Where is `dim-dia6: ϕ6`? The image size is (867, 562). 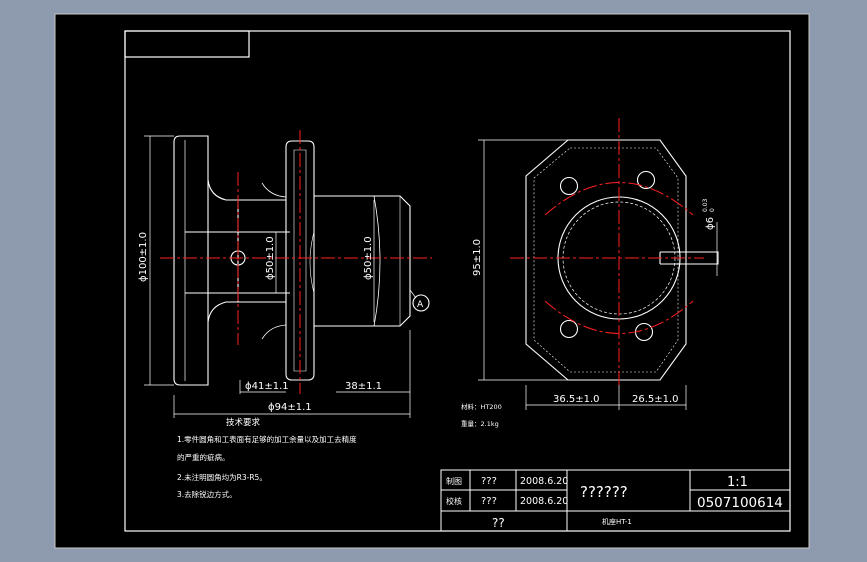 dim-dia6: ϕ6 is located at coordinates (710, 223).